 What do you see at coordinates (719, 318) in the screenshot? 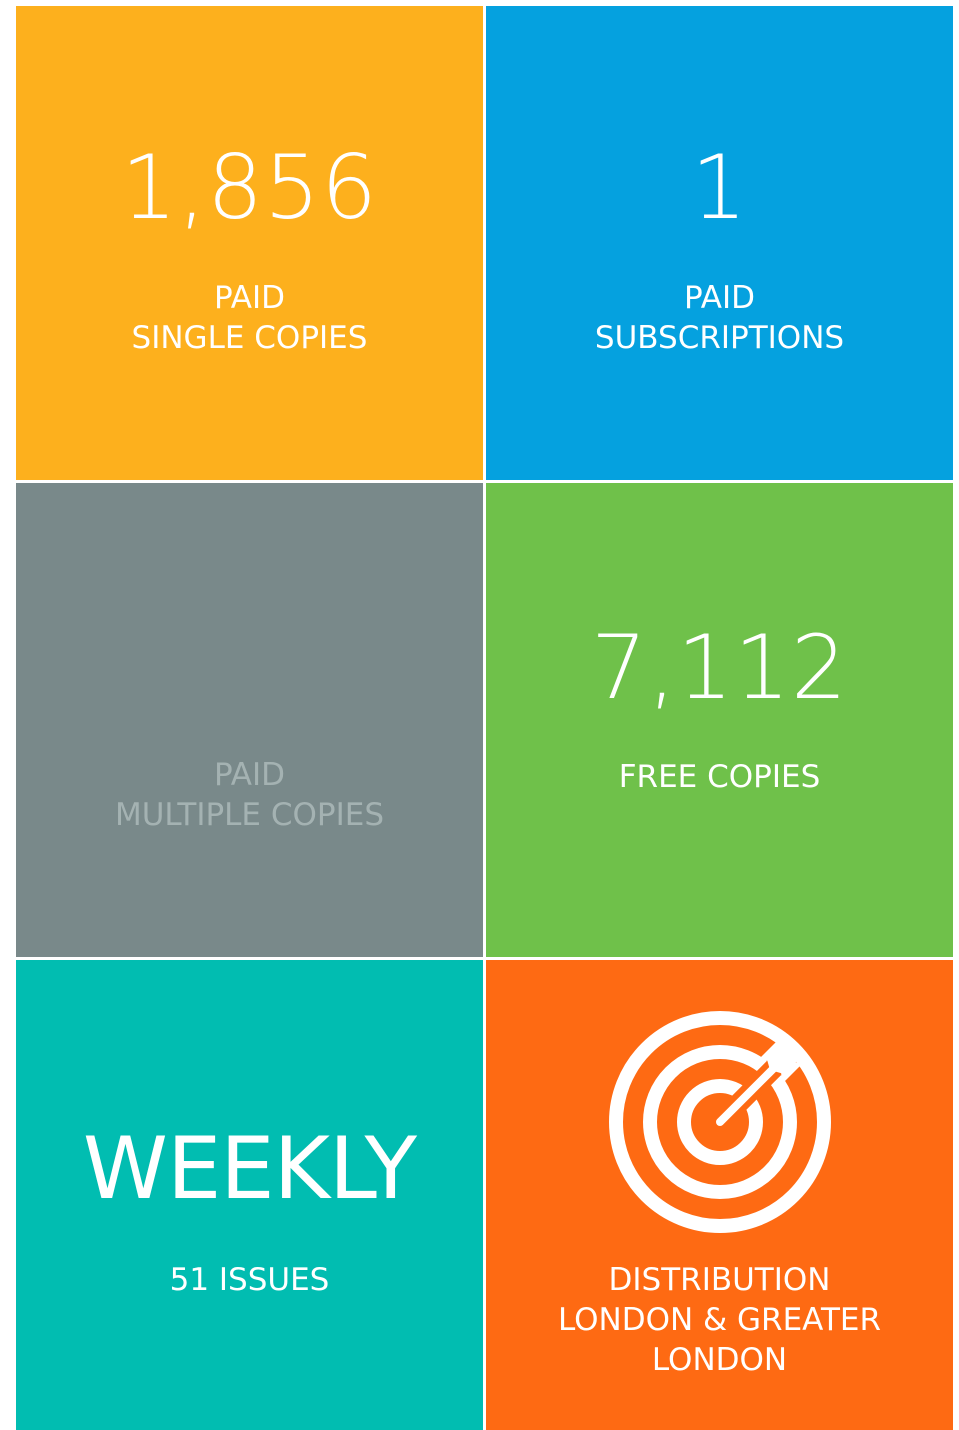
I see `subscriptions-label: PAID SUBSCRIPTIONS` at bounding box center [719, 318].